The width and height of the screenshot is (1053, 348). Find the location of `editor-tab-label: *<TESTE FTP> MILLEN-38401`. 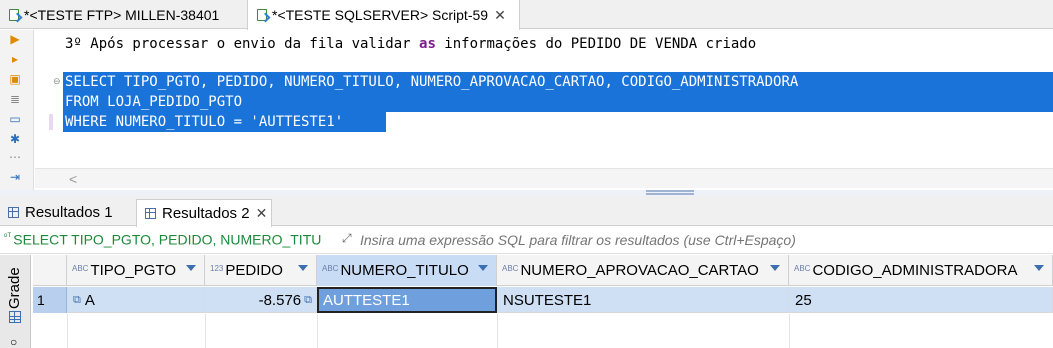

editor-tab-label: *<TESTE FTP> MILLEN-38401 is located at coordinates (122, 14).